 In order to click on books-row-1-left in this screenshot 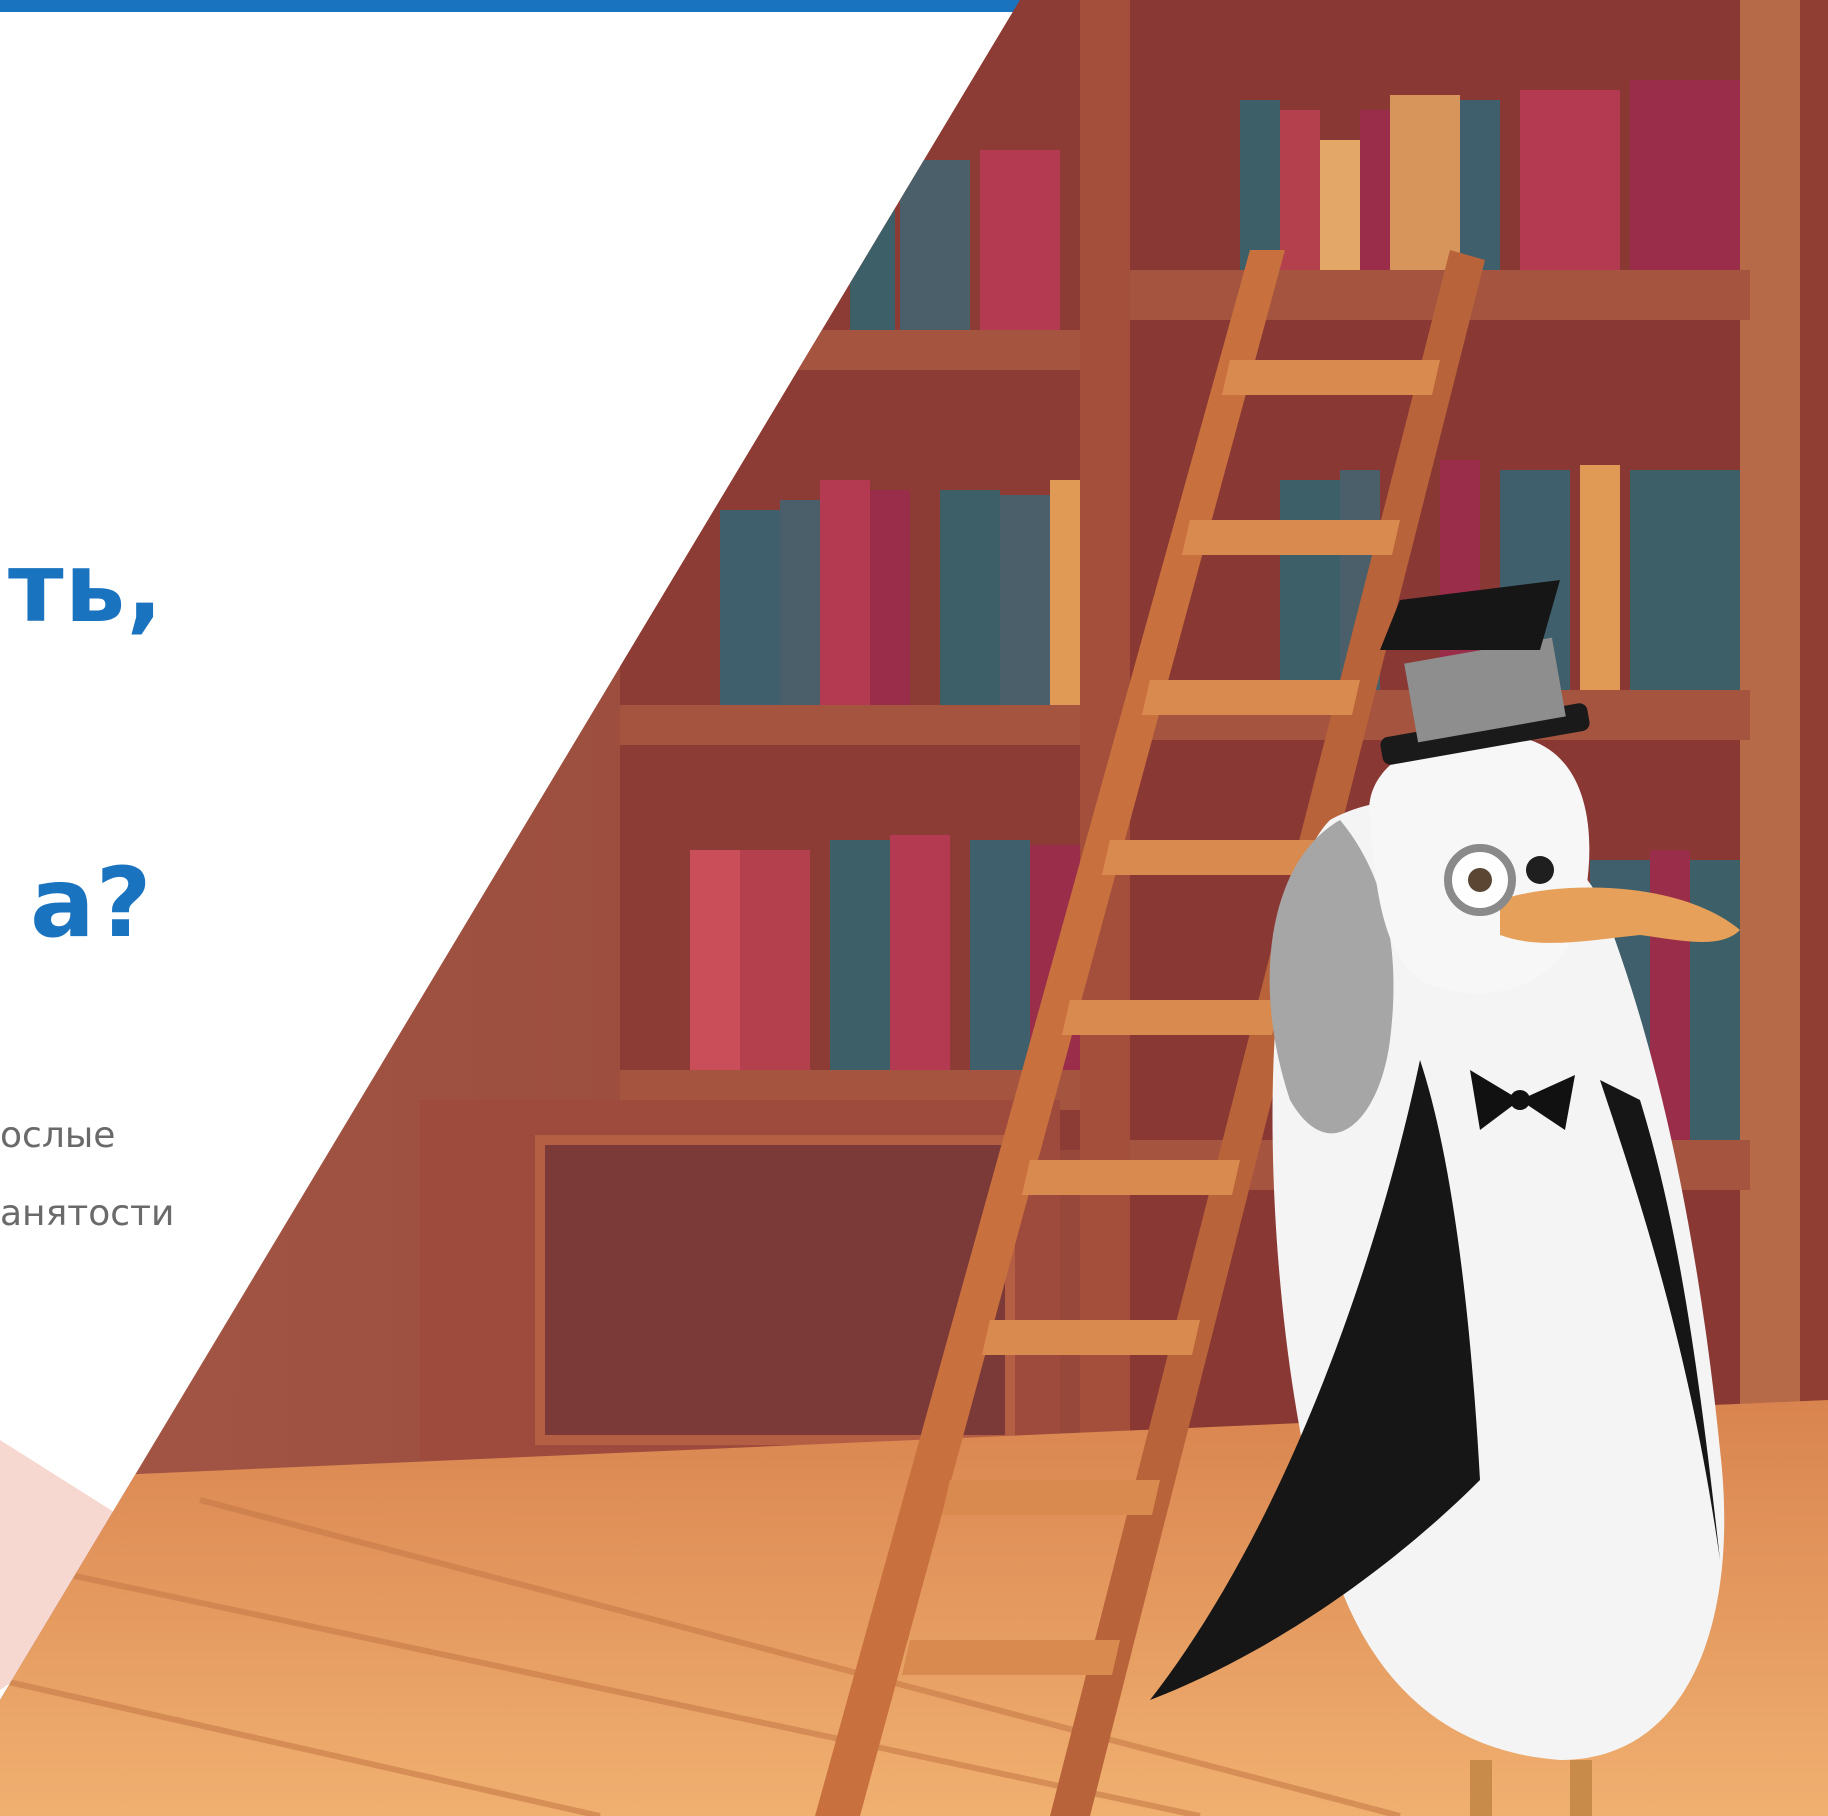, I will do `click(955, 240)`.